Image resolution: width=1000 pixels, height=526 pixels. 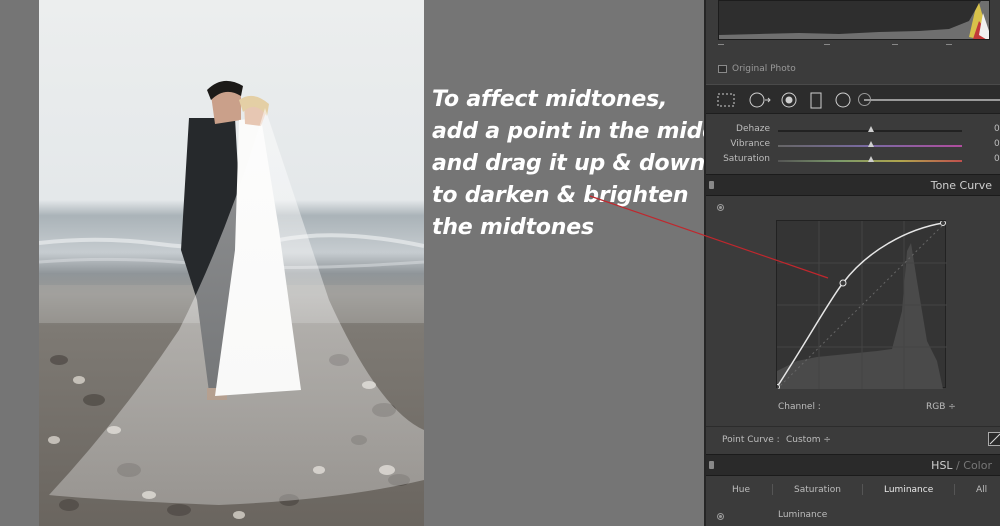 I want to click on annotation-line: To affect midtones,, so click(x=550, y=99).